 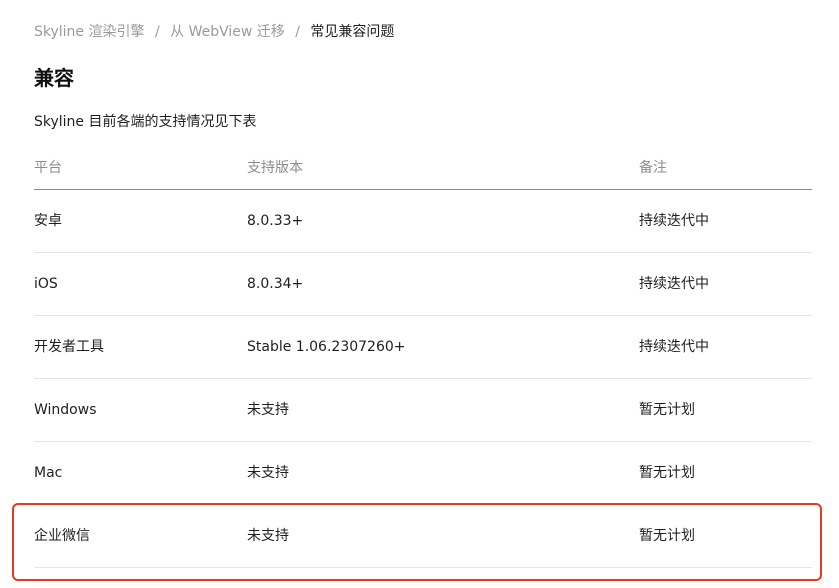 I want to click on table-row-wecom: 企业微信 未支持 暂无计划, so click(x=423, y=536).